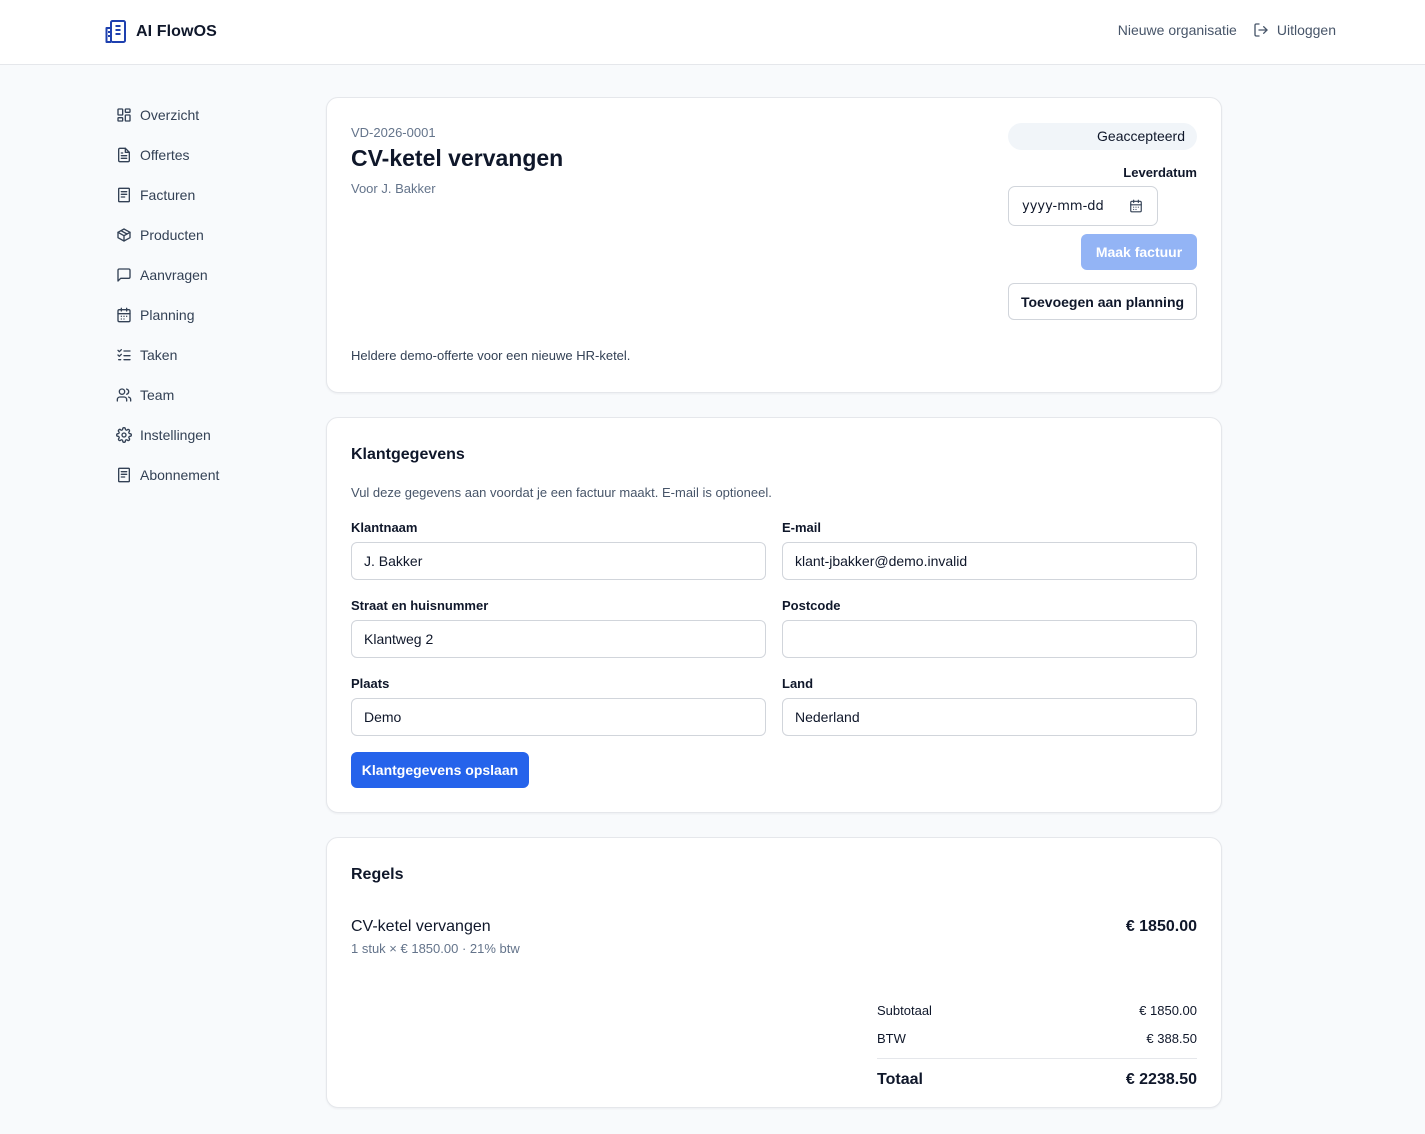 This screenshot has height=1134, width=1425. I want to click on delivery-date-placeholder: yyyy-mm-dd, so click(1063, 206).